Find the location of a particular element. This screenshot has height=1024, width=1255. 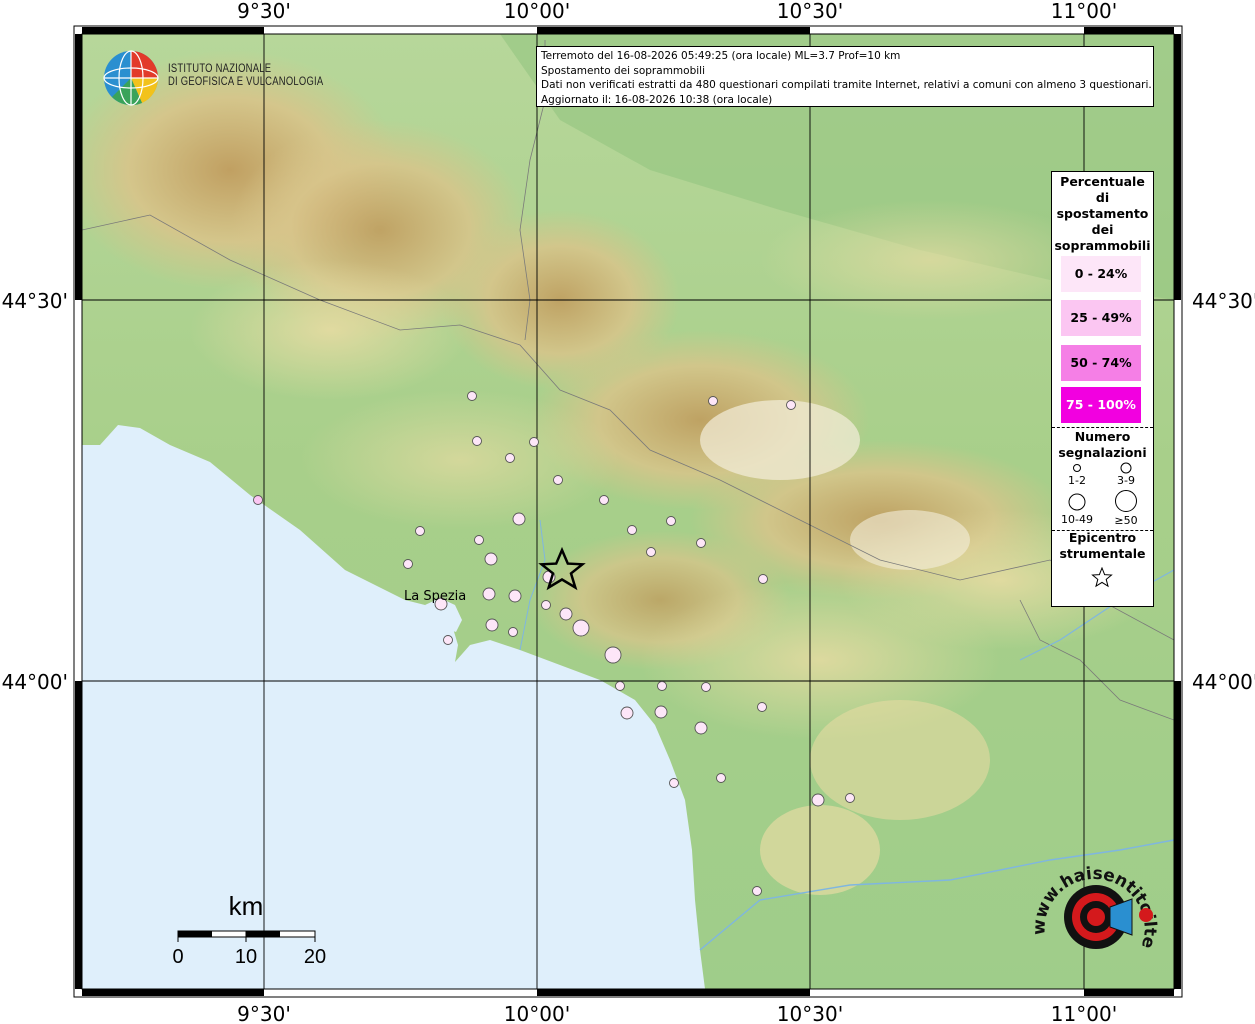

ingv-name-line: ISTITUTO NAZIONALE is located at coordinates (220, 69).